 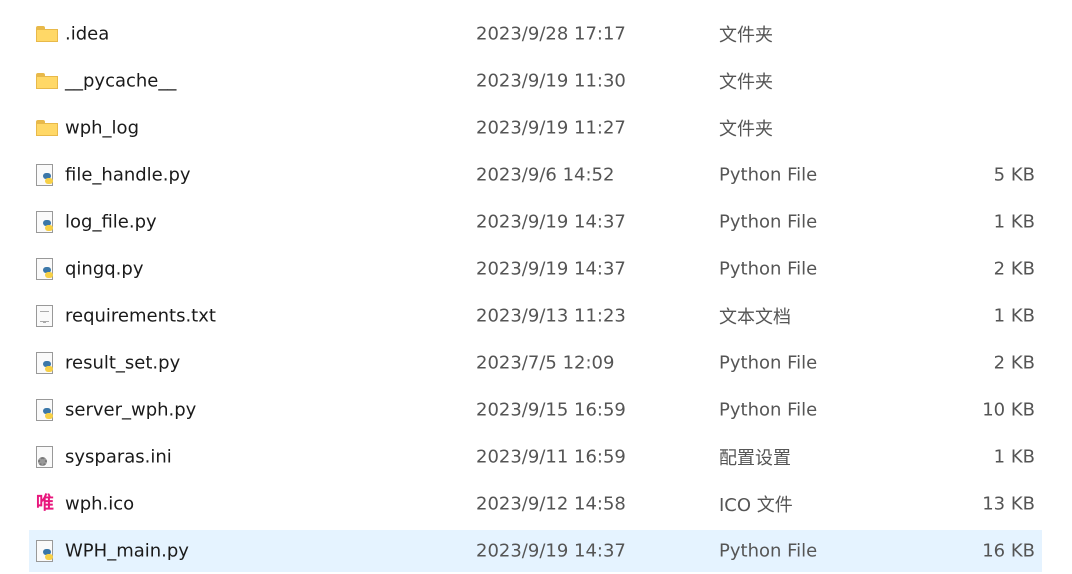 I want to click on file-date: 2023/9/19 11:30, so click(x=551, y=81).